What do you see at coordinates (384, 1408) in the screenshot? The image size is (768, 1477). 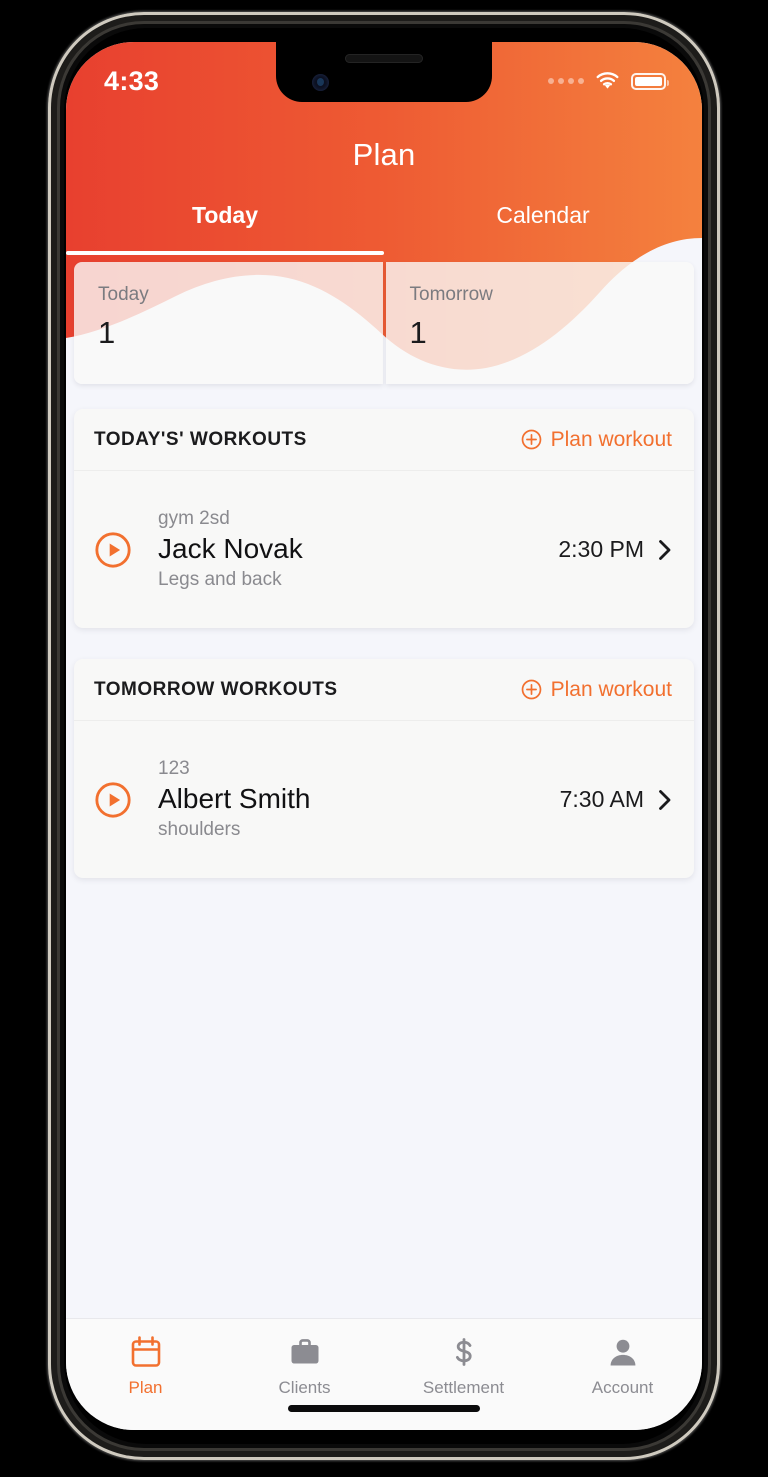 I see `home-indicator` at bounding box center [384, 1408].